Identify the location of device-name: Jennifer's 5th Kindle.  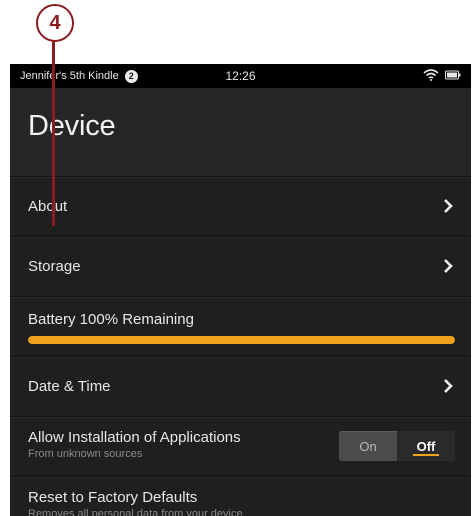
(69, 76).